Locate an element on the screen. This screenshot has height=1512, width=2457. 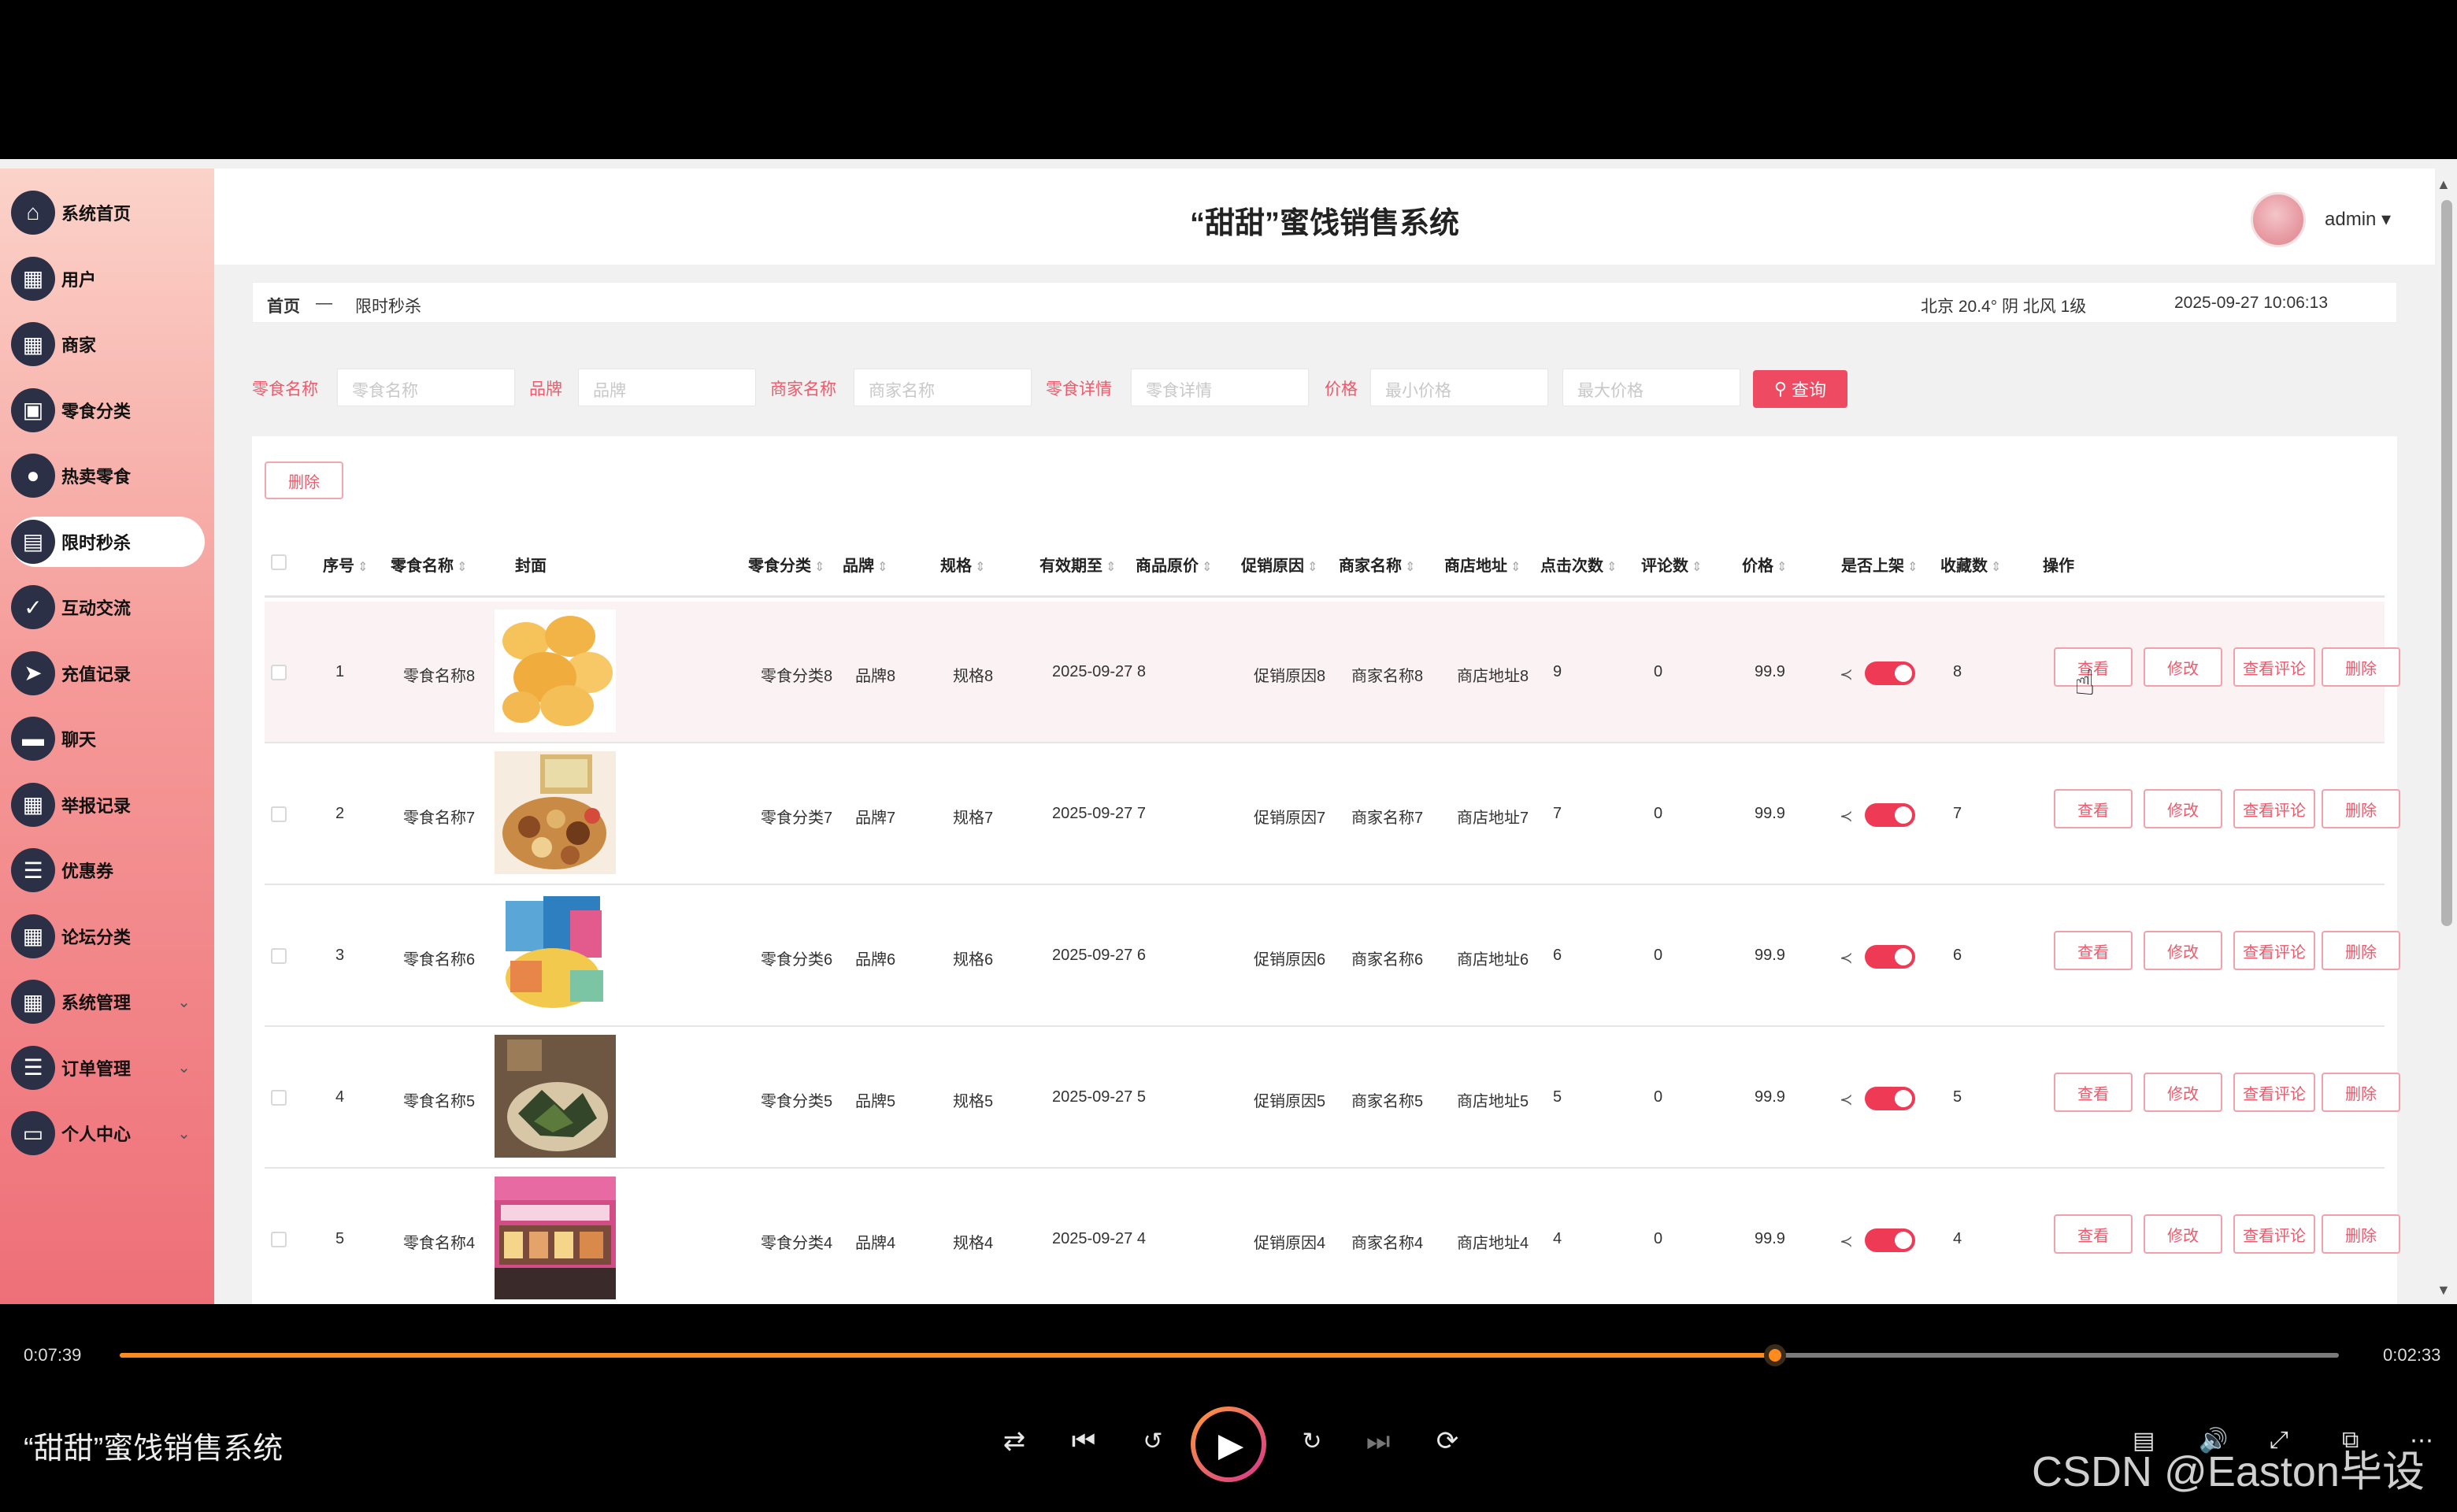
brand-search-input: 品牌 is located at coordinates (667, 387).